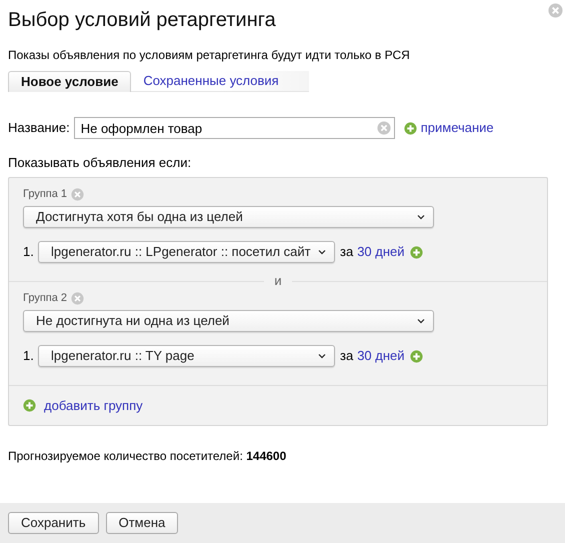  I want to click on field-label: Название:, so click(39, 128).